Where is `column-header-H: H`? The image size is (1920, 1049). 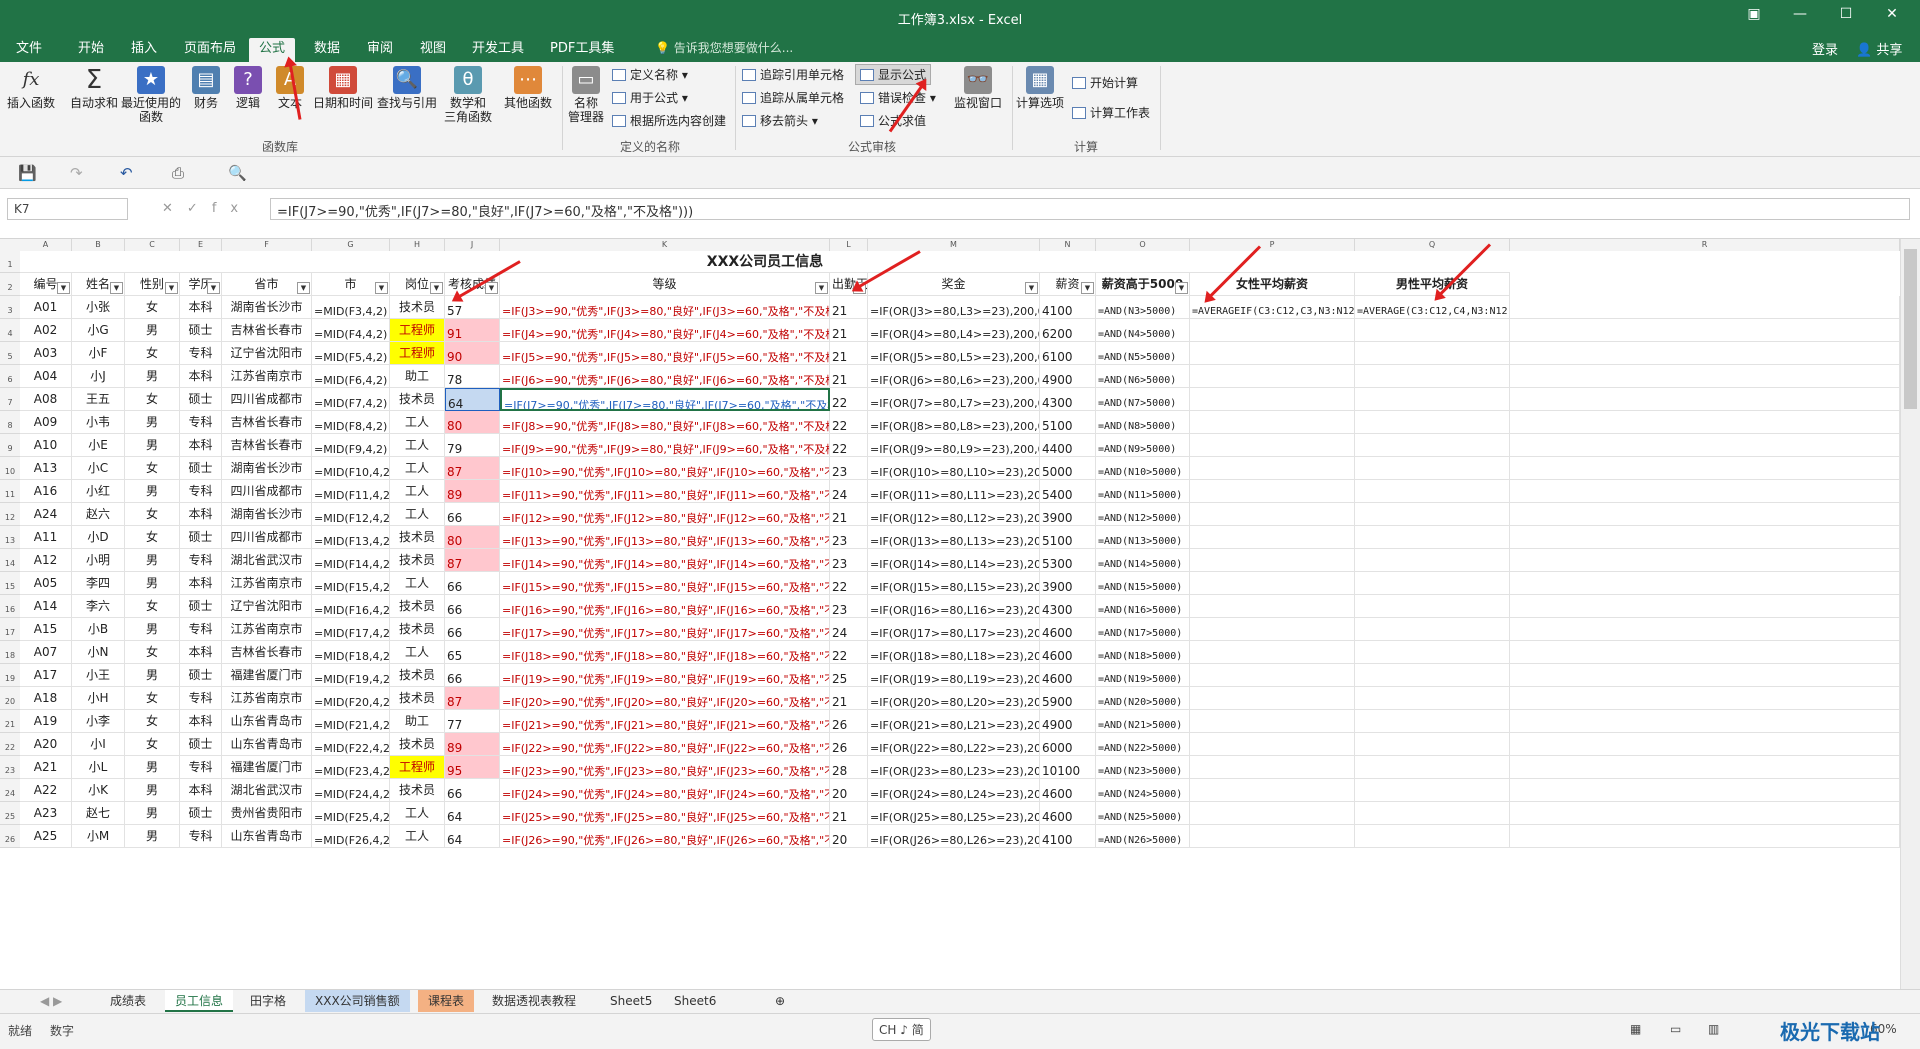
column-header-H: H is located at coordinates (417, 245).